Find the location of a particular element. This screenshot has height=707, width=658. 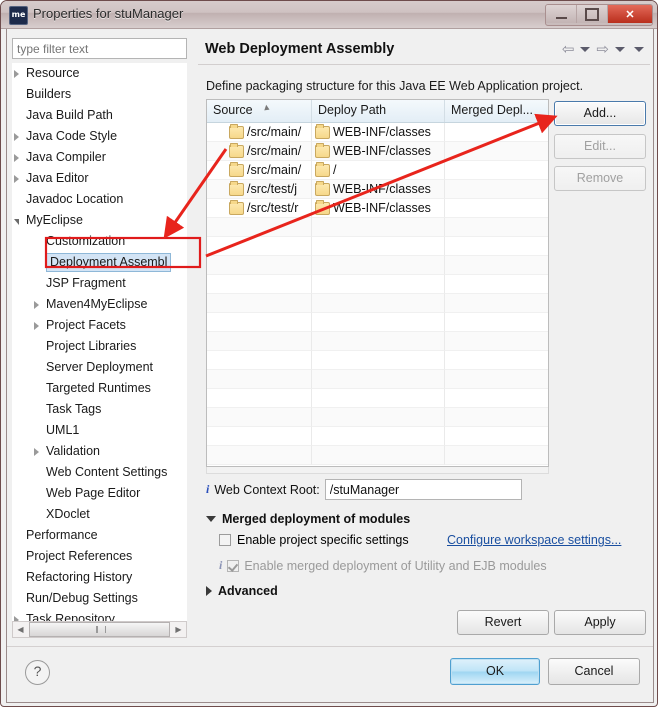

table-row: /src/test/r WEB-INF/classes is located at coordinates (377, 208).